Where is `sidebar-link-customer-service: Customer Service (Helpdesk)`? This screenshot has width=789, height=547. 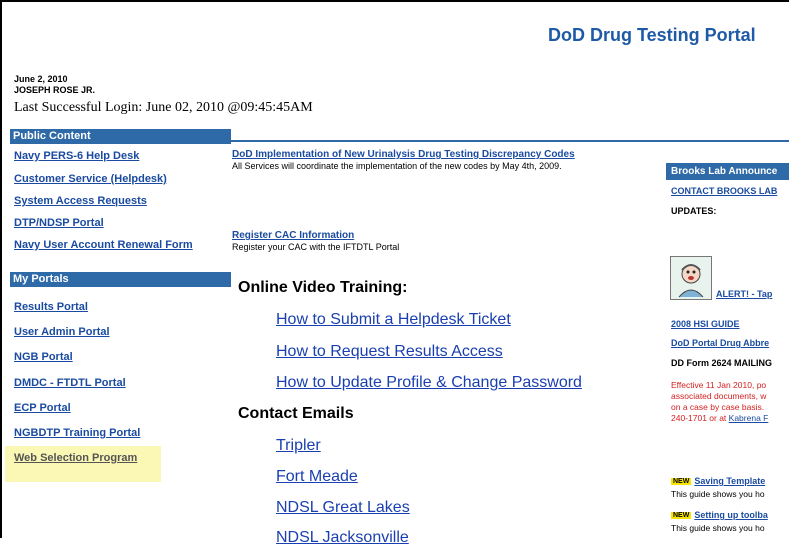
sidebar-link-customer-service: Customer Service (Helpdesk) is located at coordinates (90, 179).